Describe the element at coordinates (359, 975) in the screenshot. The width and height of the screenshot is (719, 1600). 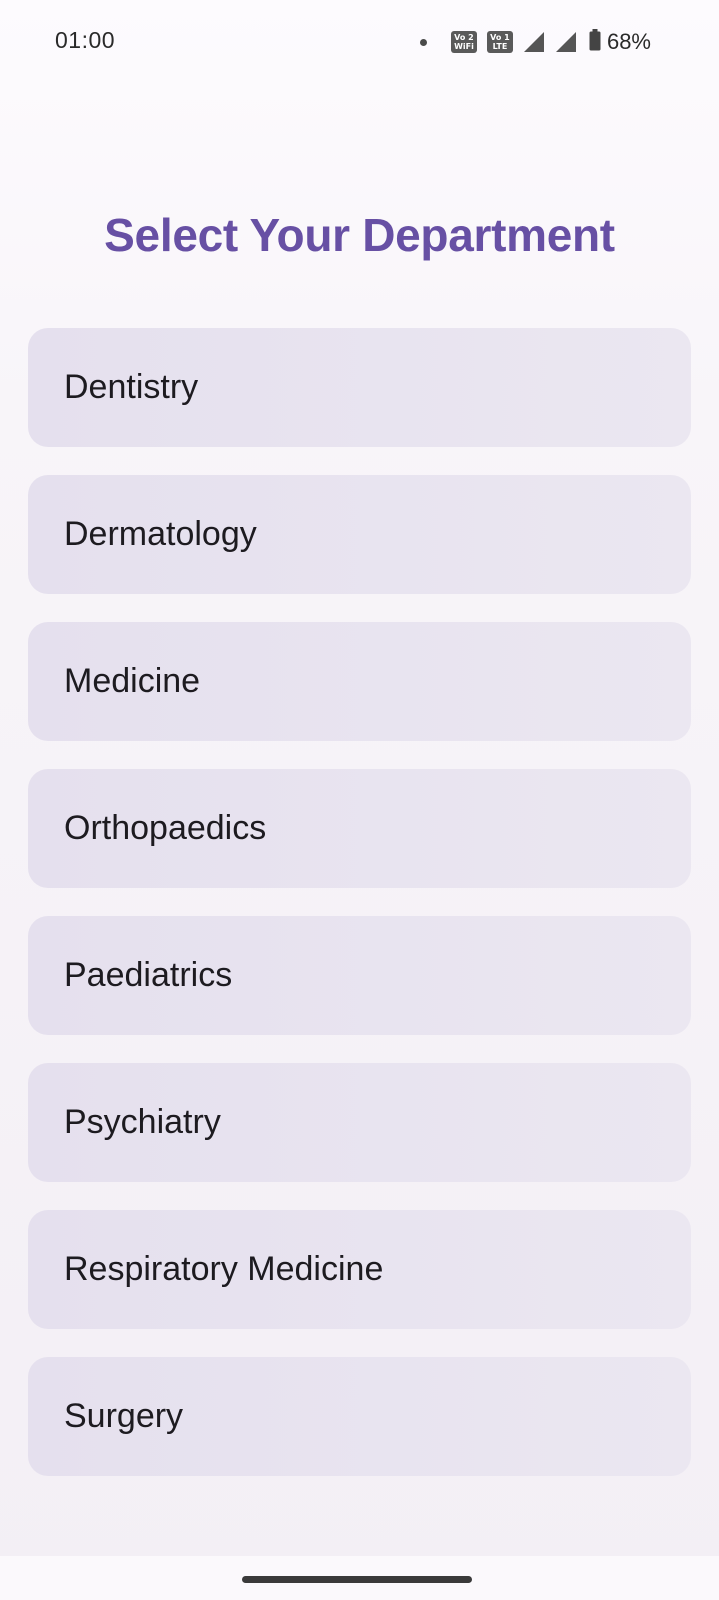
I see `department-item-paediatrics: Paediatrics` at that location.